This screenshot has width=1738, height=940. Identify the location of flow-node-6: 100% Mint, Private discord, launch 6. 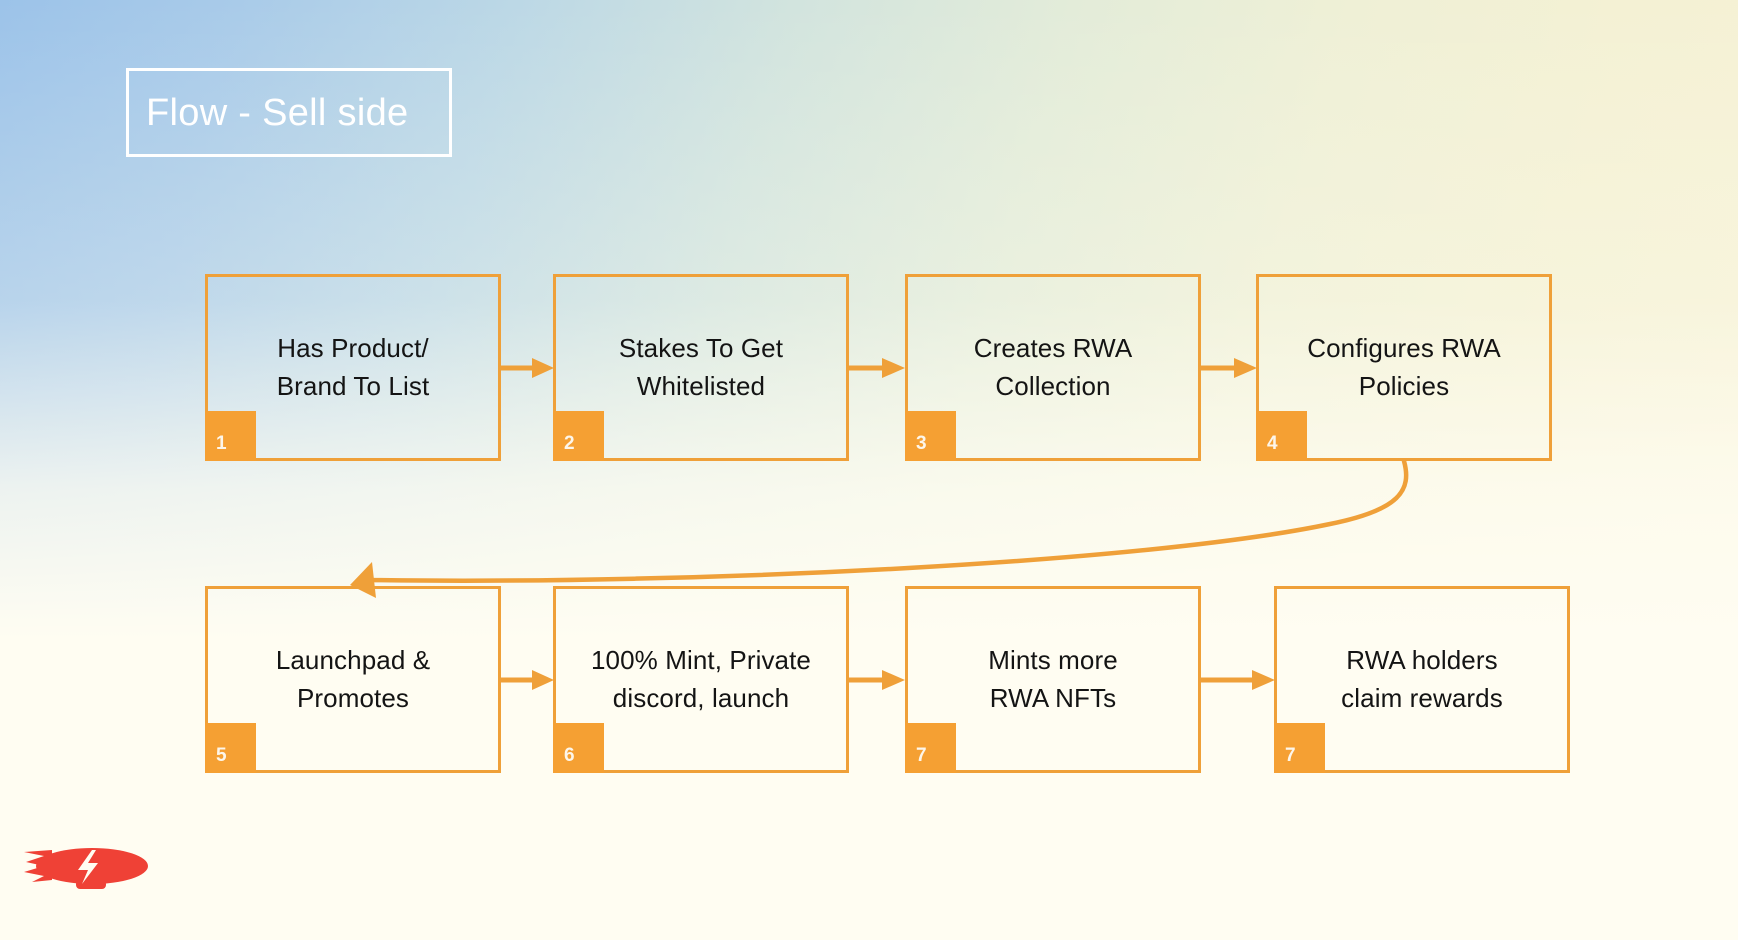
(701, 679).